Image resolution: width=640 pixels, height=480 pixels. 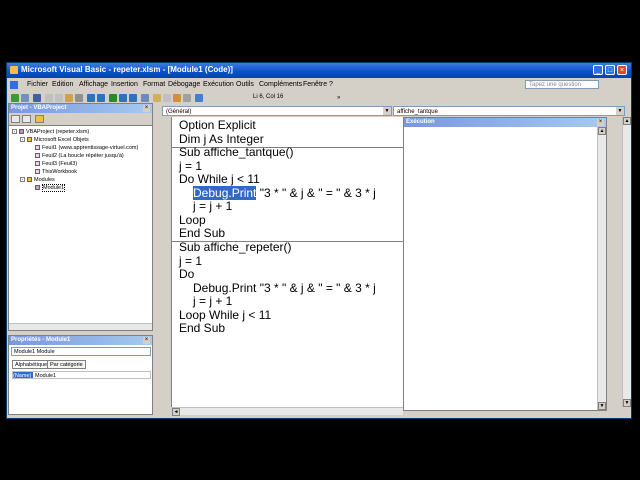 I want to click on menu-affichage: Affichage, so click(x=93, y=84).